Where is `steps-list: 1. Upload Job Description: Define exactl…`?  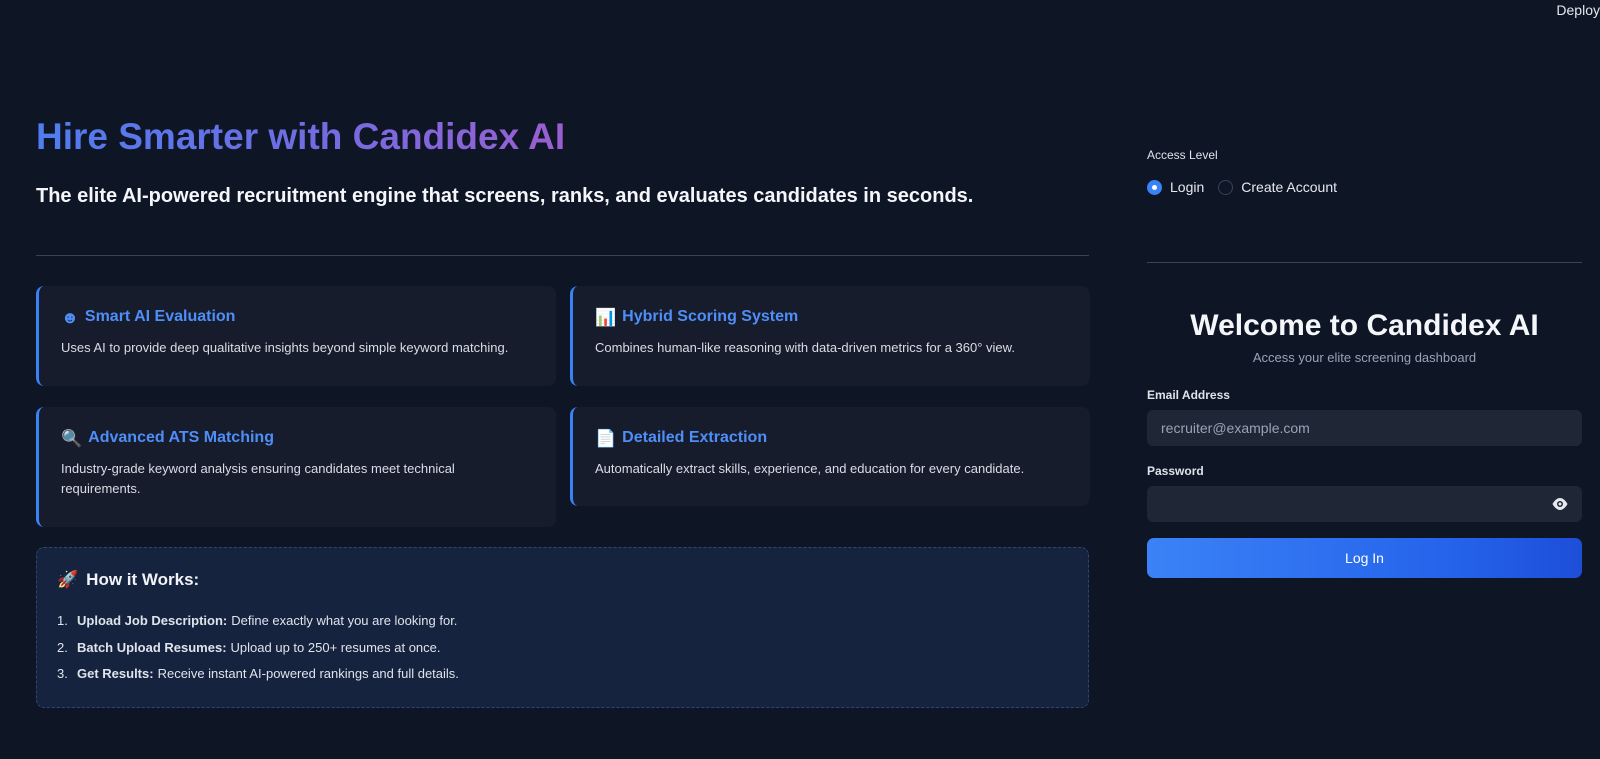
steps-list: 1. Upload Job Description: Define exactl… is located at coordinates (562, 648).